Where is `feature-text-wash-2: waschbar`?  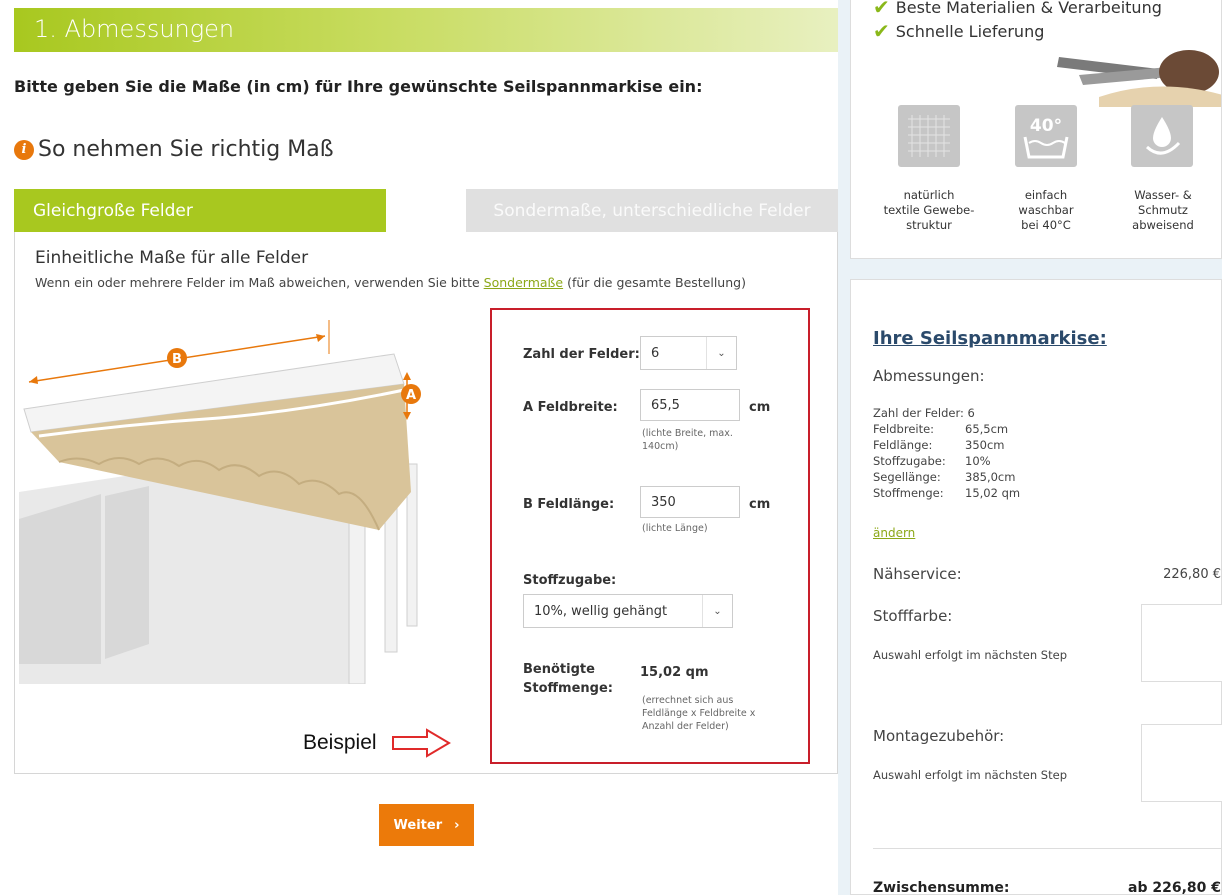 feature-text-wash-2: waschbar is located at coordinates (1046, 210).